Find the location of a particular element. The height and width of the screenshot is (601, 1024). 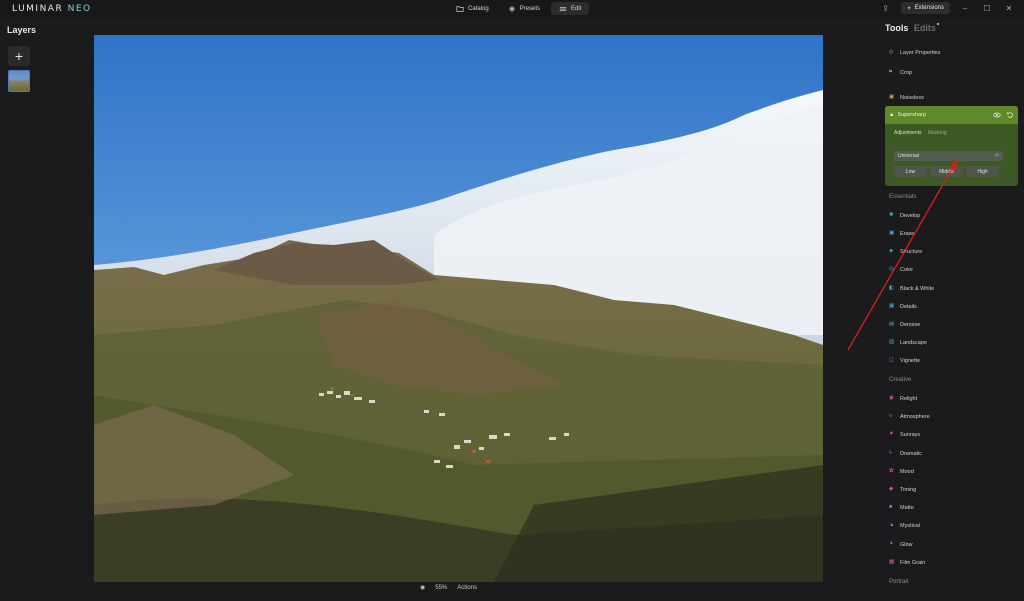

color-icon: ◎ is located at coordinates (891, 269).